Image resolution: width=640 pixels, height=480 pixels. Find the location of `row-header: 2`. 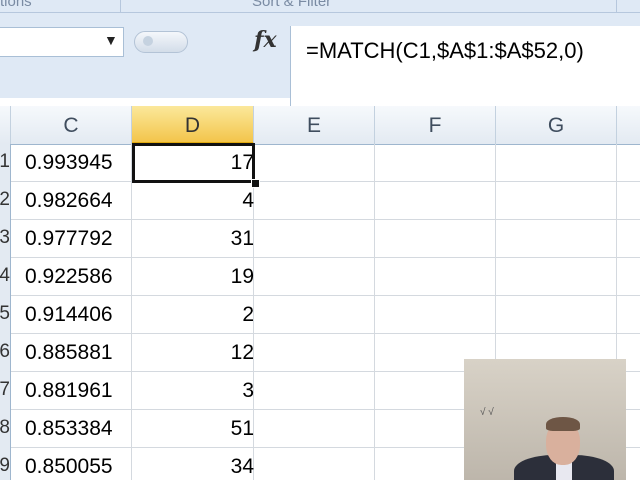

row-header: 2 is located at coordinates (5, 200).